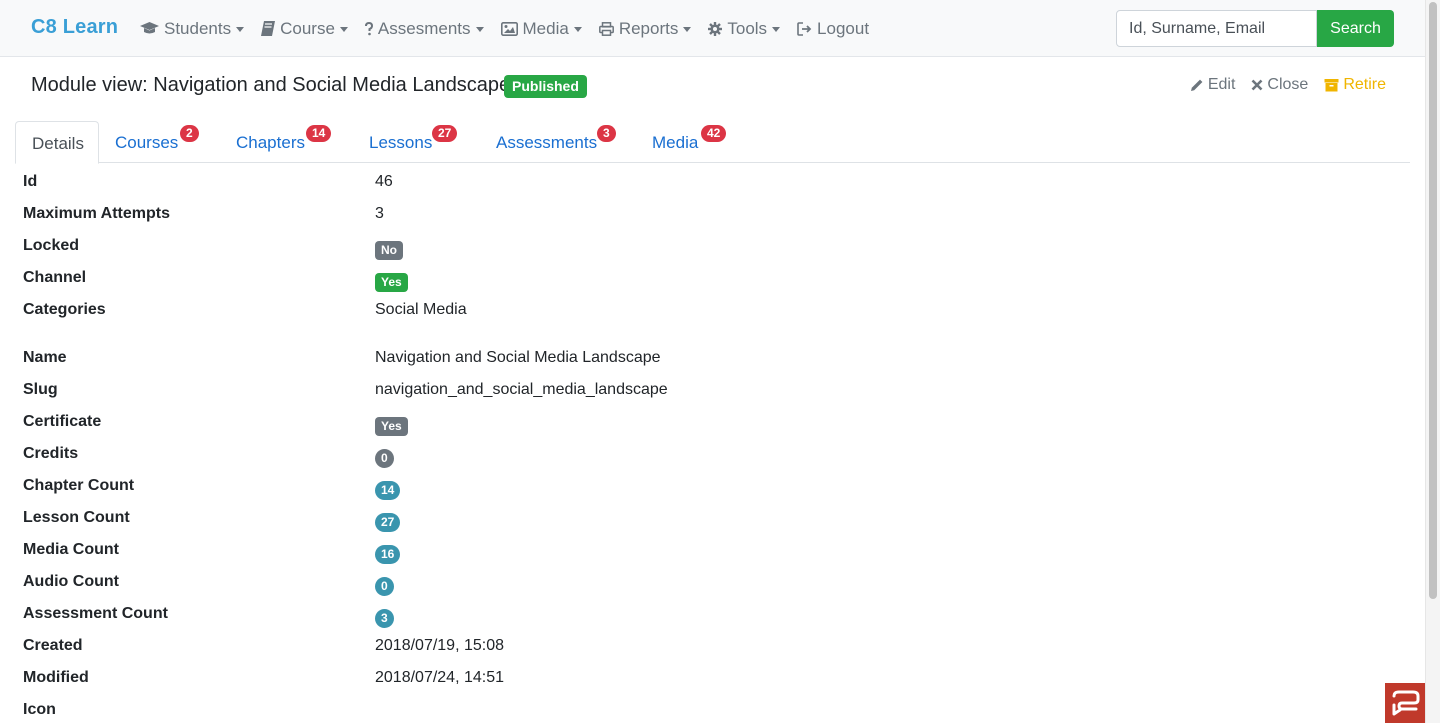 This screenshot has width=1440, height=723. What do you see at coordinates (718, 551) in the screenshot?
I see `detail-row-media-count: Media Count 16` at bounding box center [718, 551].